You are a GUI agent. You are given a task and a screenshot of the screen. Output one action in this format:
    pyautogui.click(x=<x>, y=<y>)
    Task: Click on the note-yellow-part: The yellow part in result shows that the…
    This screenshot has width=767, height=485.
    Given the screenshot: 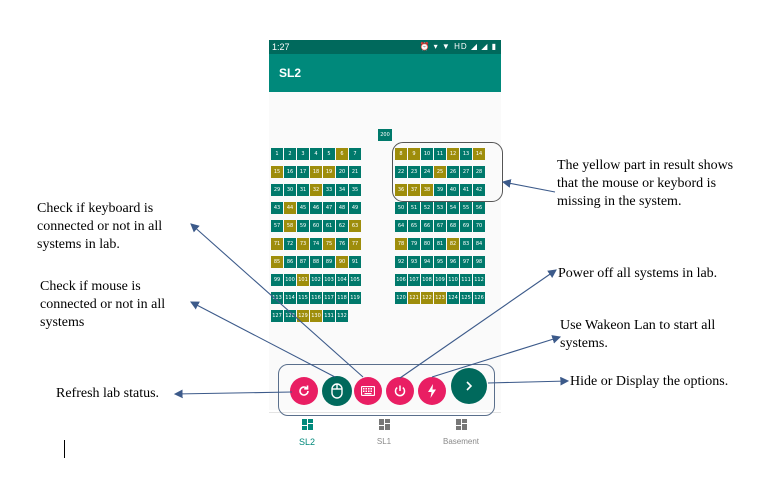 What is the action you would take?
    pyautogui.click(x=645, y=184)
    